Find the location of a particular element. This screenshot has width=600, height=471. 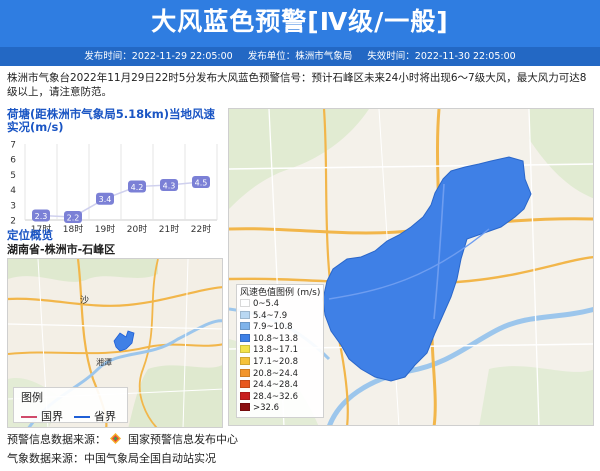

speed-legend-label: 0~5.4 is located at coordinates (266, 304).